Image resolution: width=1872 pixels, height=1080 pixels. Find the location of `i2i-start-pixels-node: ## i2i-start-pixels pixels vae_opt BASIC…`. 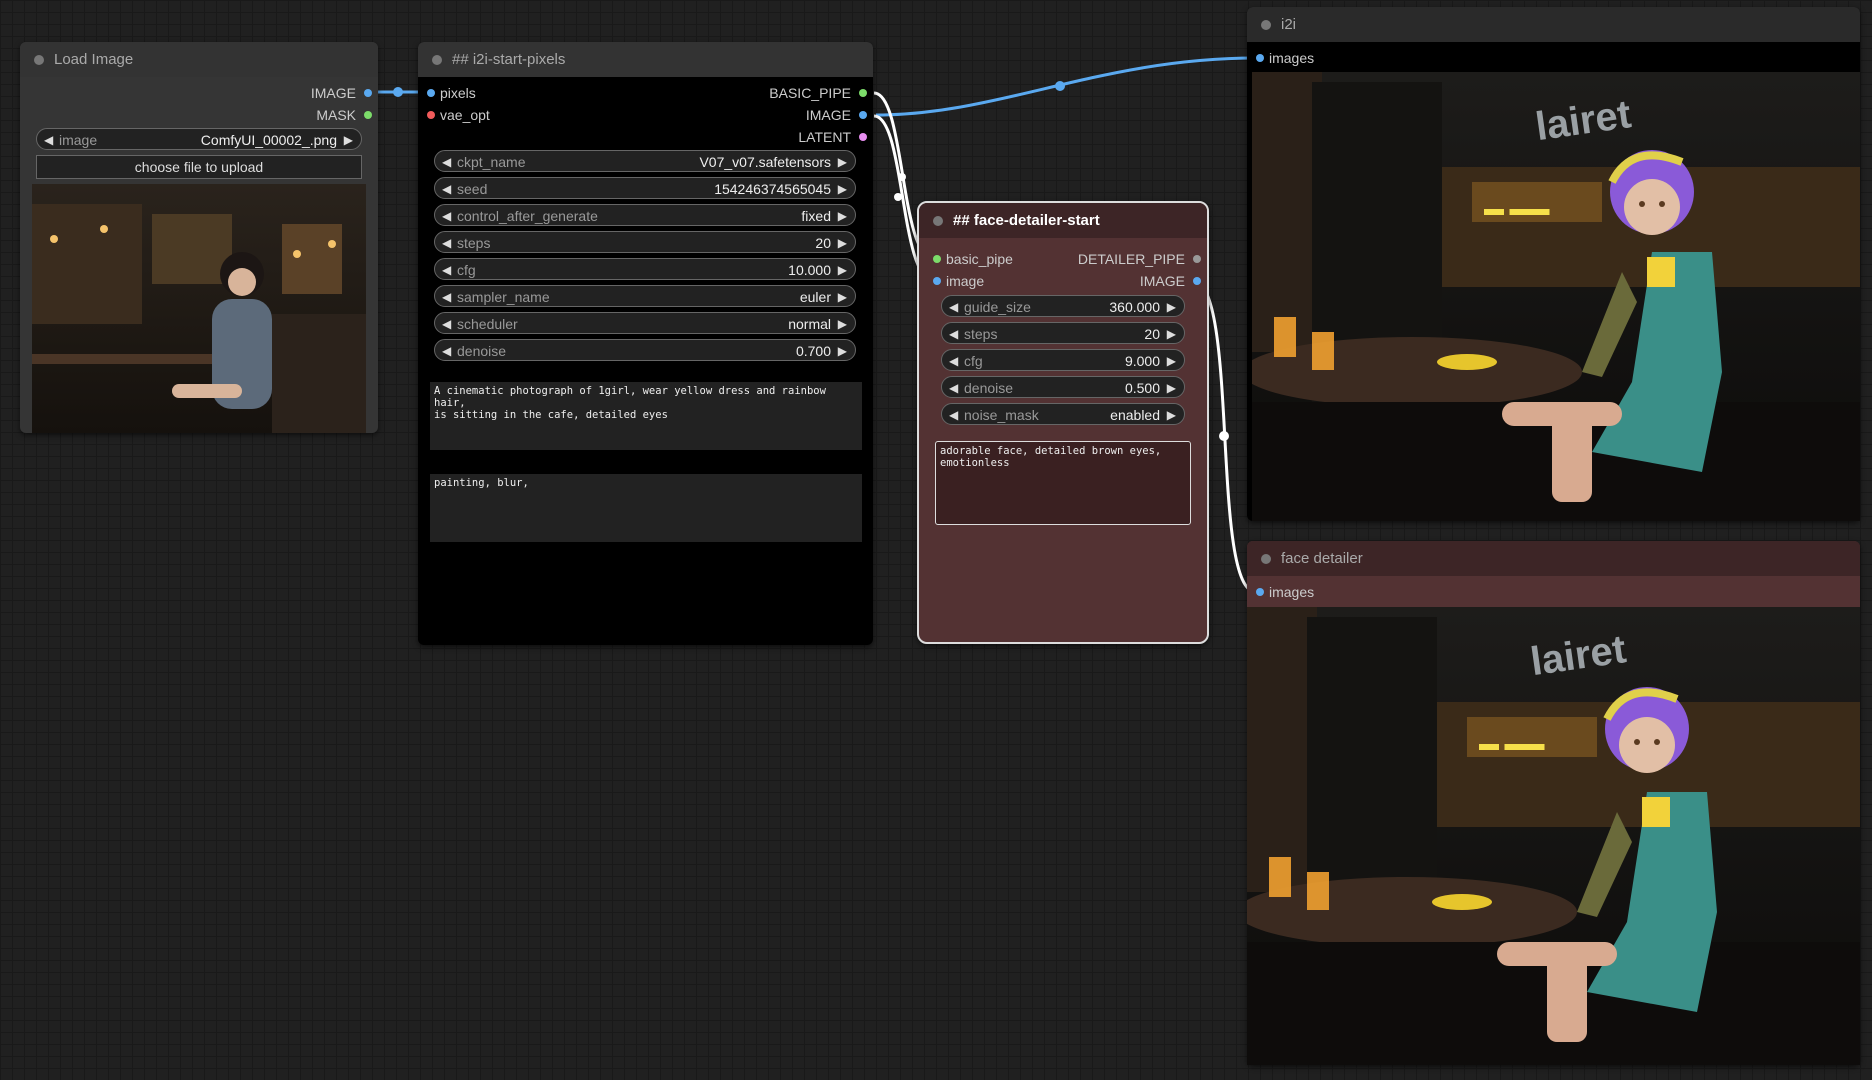

i2i-start-pixels-node: ## i2i-start-pixels pixels vae_opt BASIC… is located at coordinates (645, 343).